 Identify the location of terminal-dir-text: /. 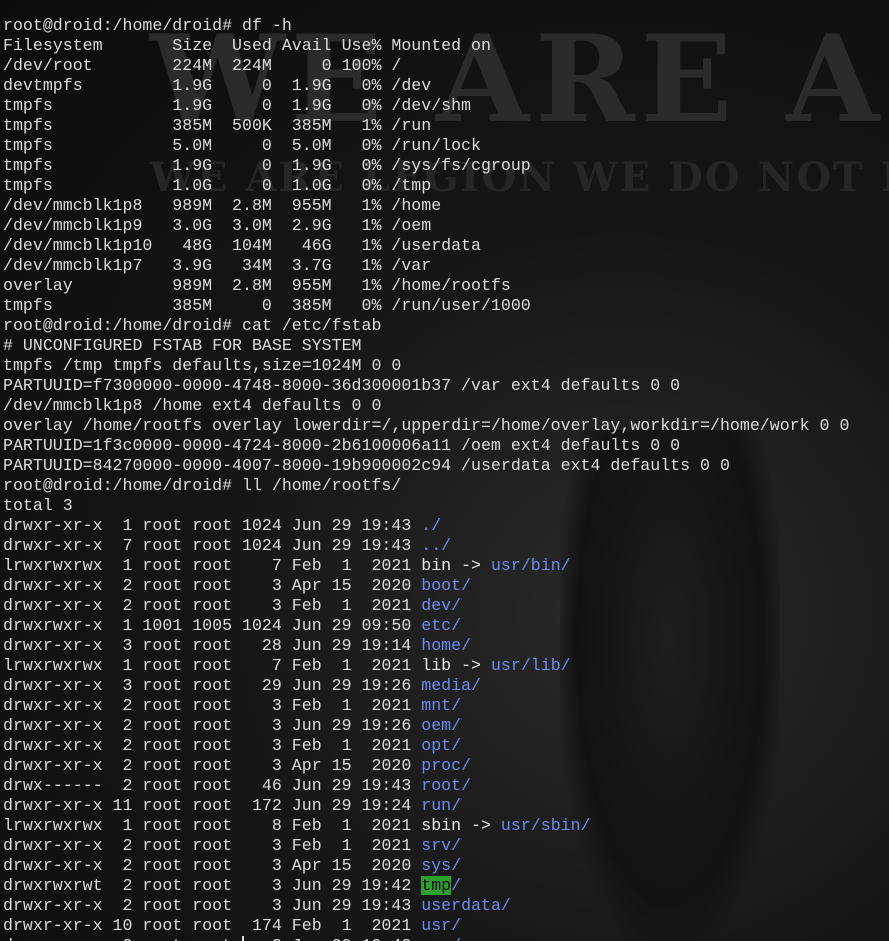
(456, 885).